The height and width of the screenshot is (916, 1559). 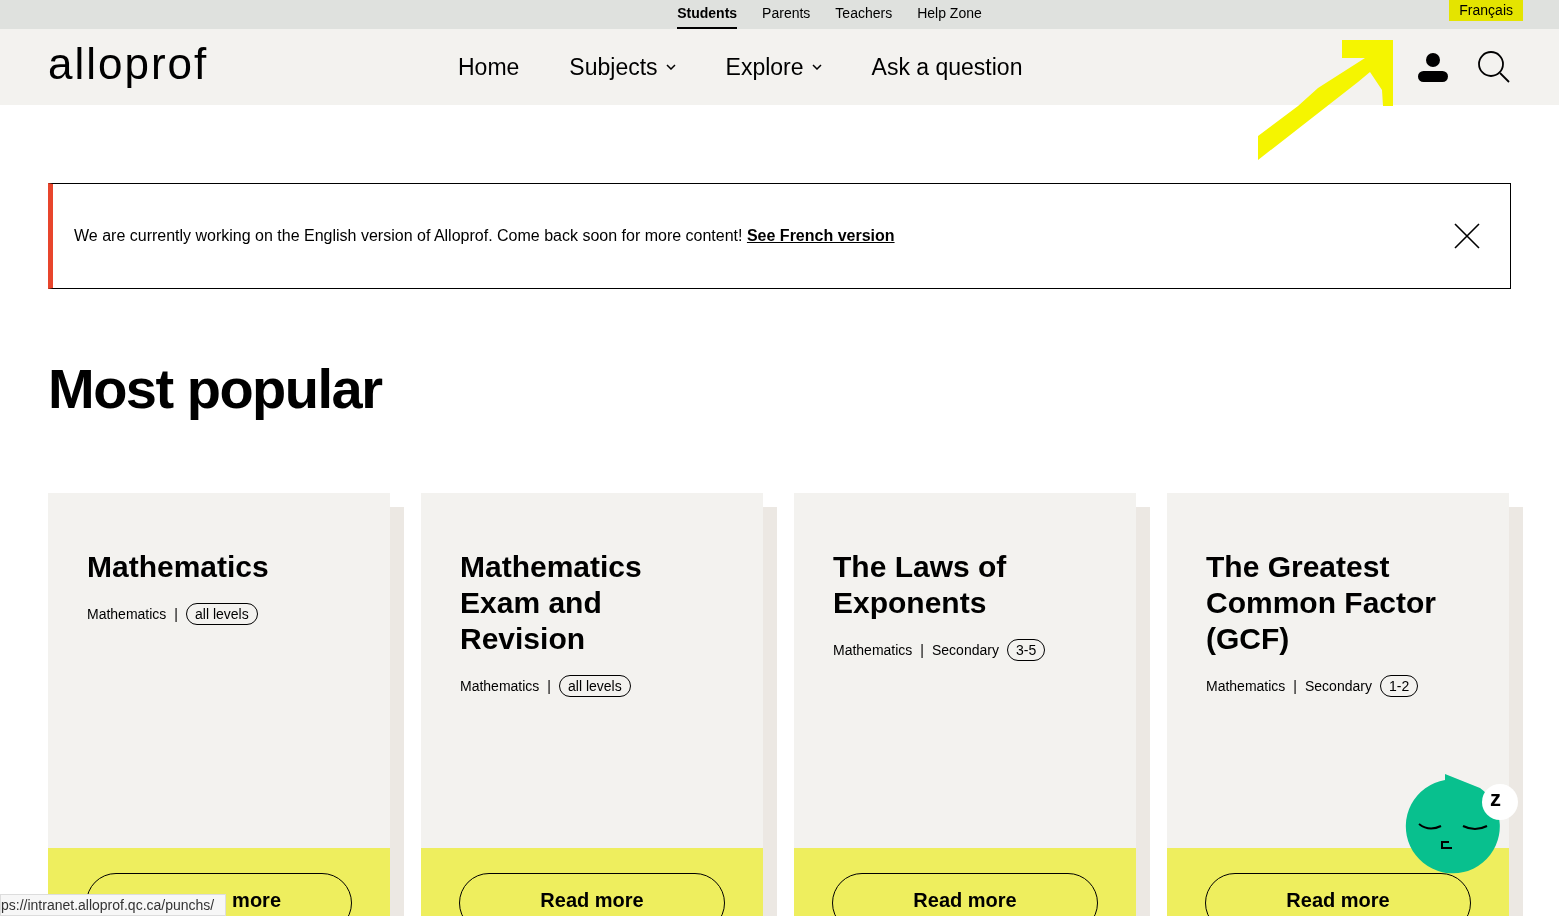 I want to click on card-title: Mathematics Exam and Revision, so click(x=592, y=603).